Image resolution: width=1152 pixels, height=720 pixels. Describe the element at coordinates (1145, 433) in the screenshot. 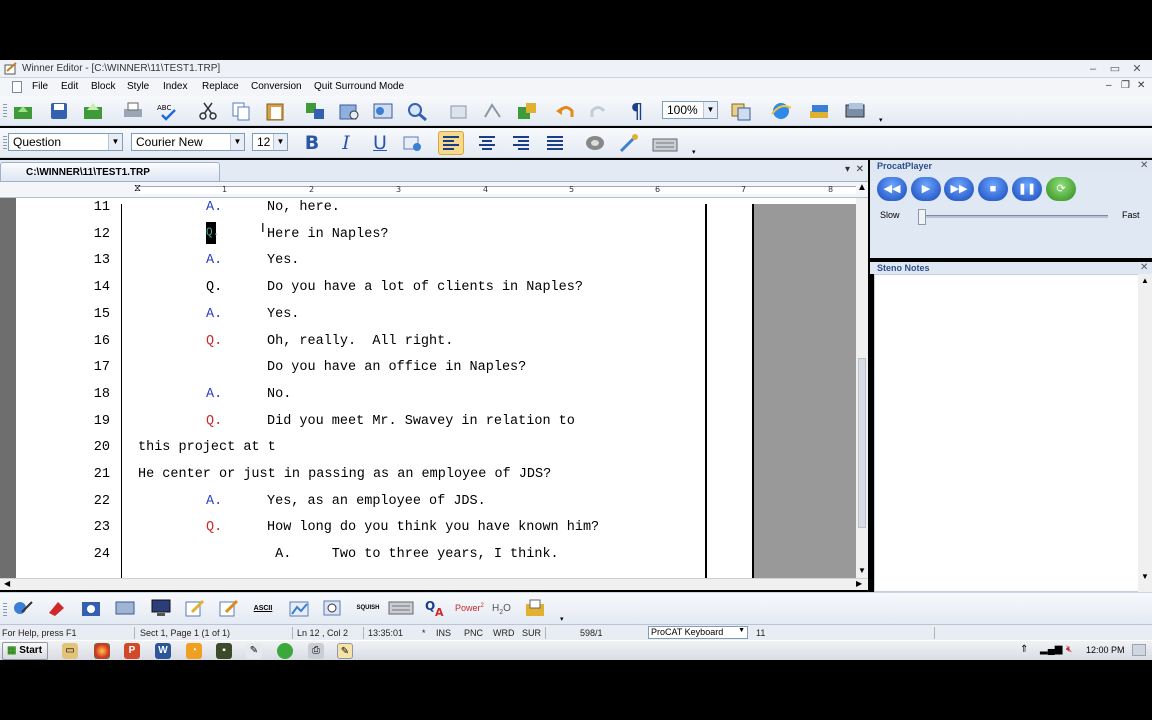

I see `steno-scrollbar: ▲ ▼` at that location.